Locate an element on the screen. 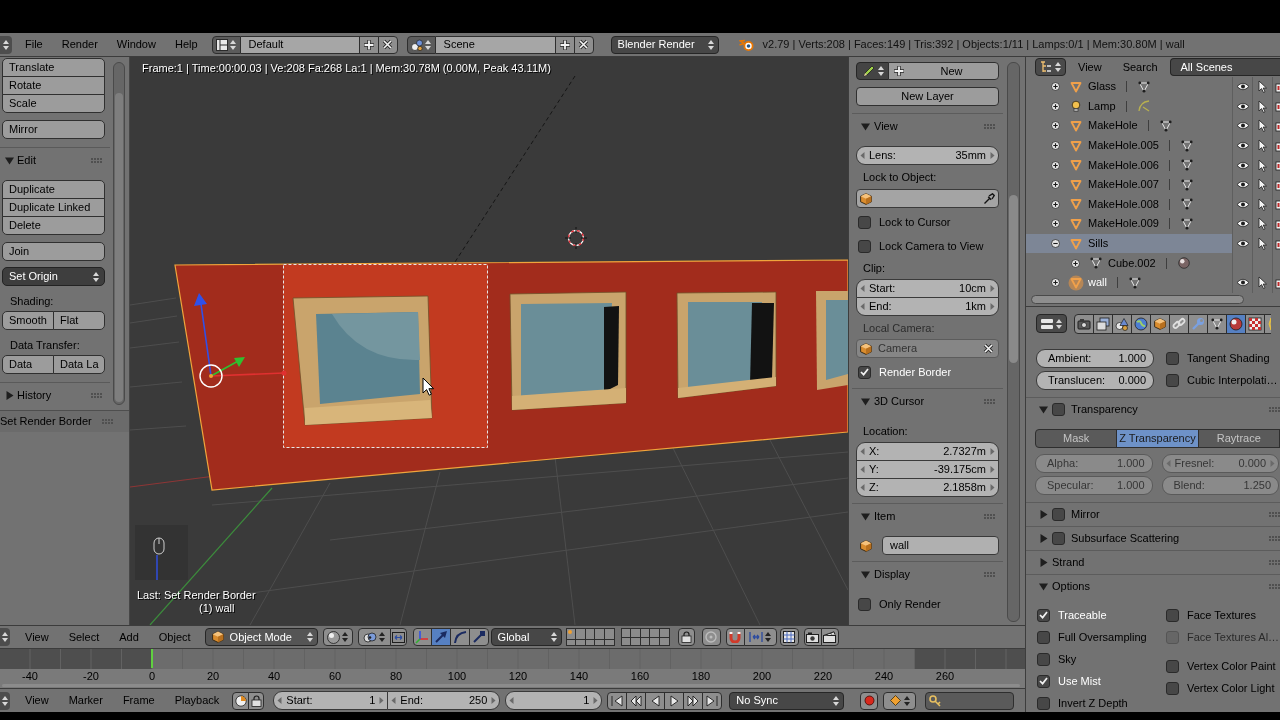 The height and width of the screenshot is (720, 1280). menu-item: Playback is located at coordinates (197, 700).